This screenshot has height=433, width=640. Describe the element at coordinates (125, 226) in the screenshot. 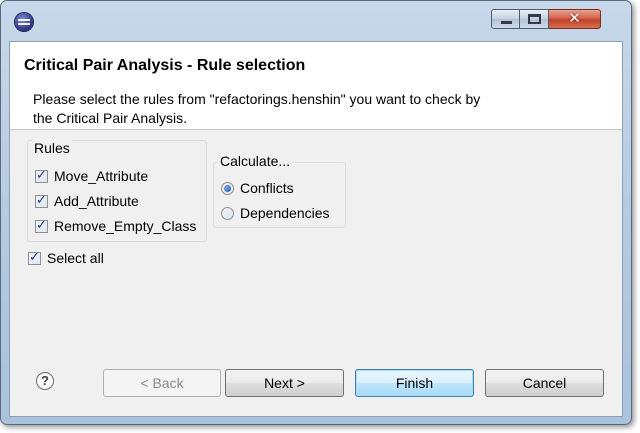

I see `rule-label: Remove_Empty_Class` at that location.